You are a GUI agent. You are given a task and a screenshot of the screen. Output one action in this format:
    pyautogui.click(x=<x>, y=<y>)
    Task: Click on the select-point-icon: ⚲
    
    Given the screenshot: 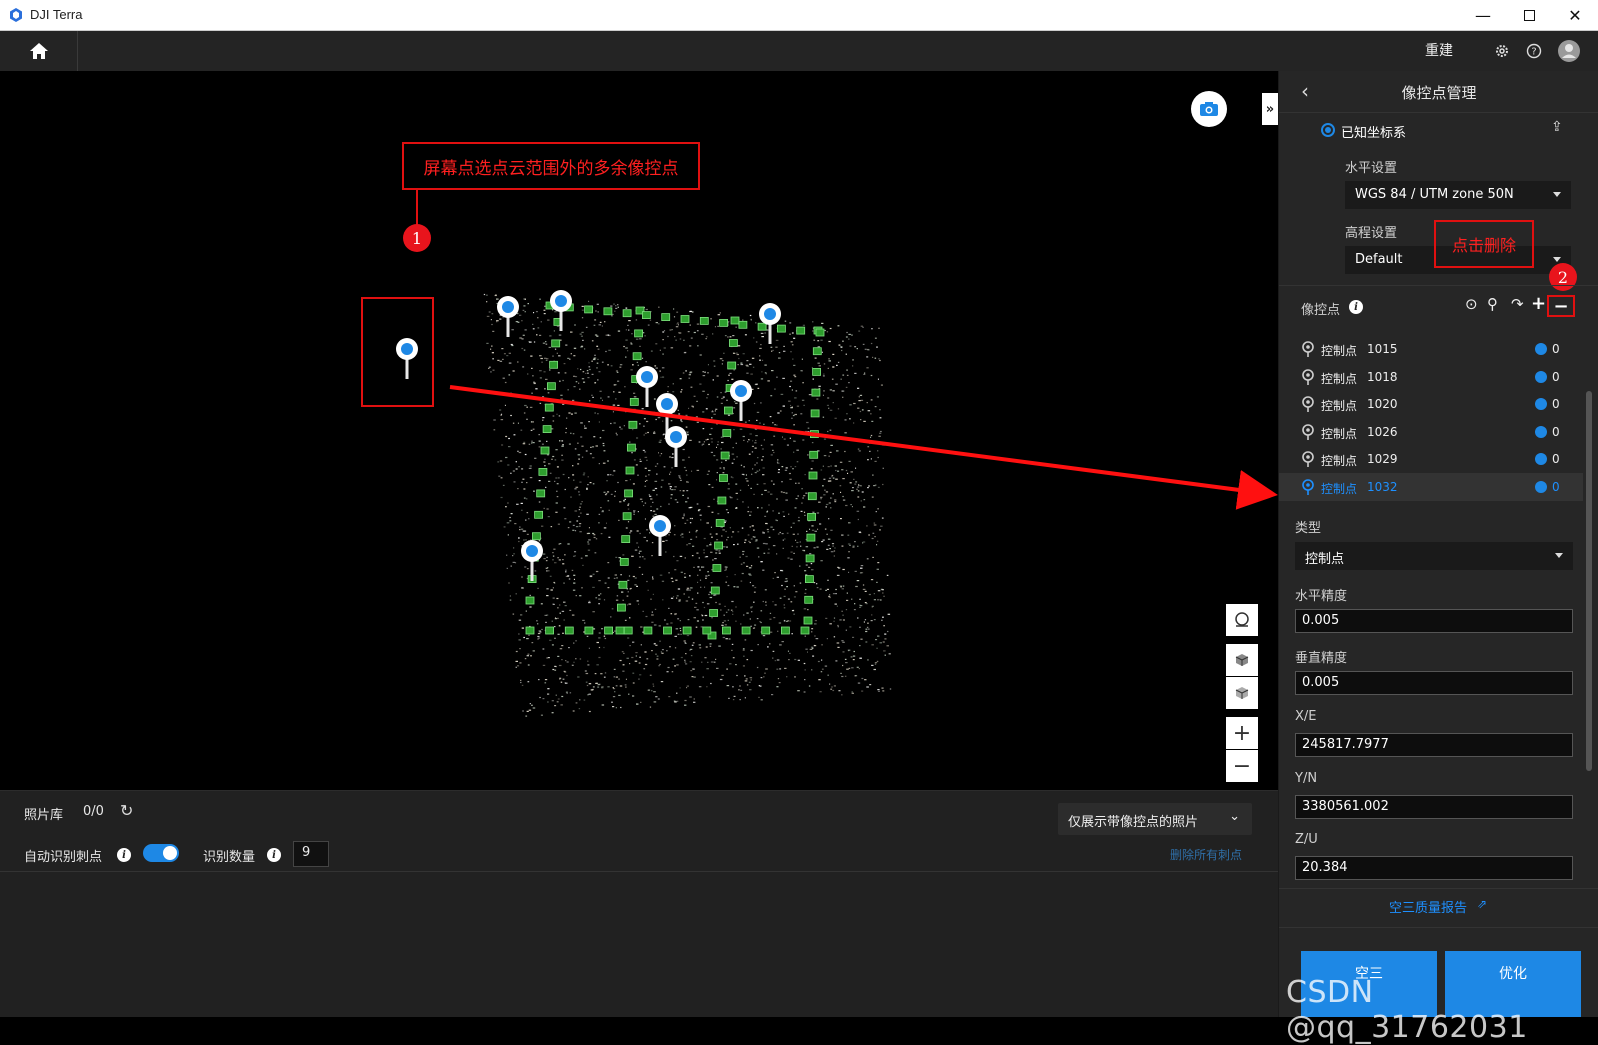 What is the action you would take?
    pyautogui.click(x=1492, y=304)
    